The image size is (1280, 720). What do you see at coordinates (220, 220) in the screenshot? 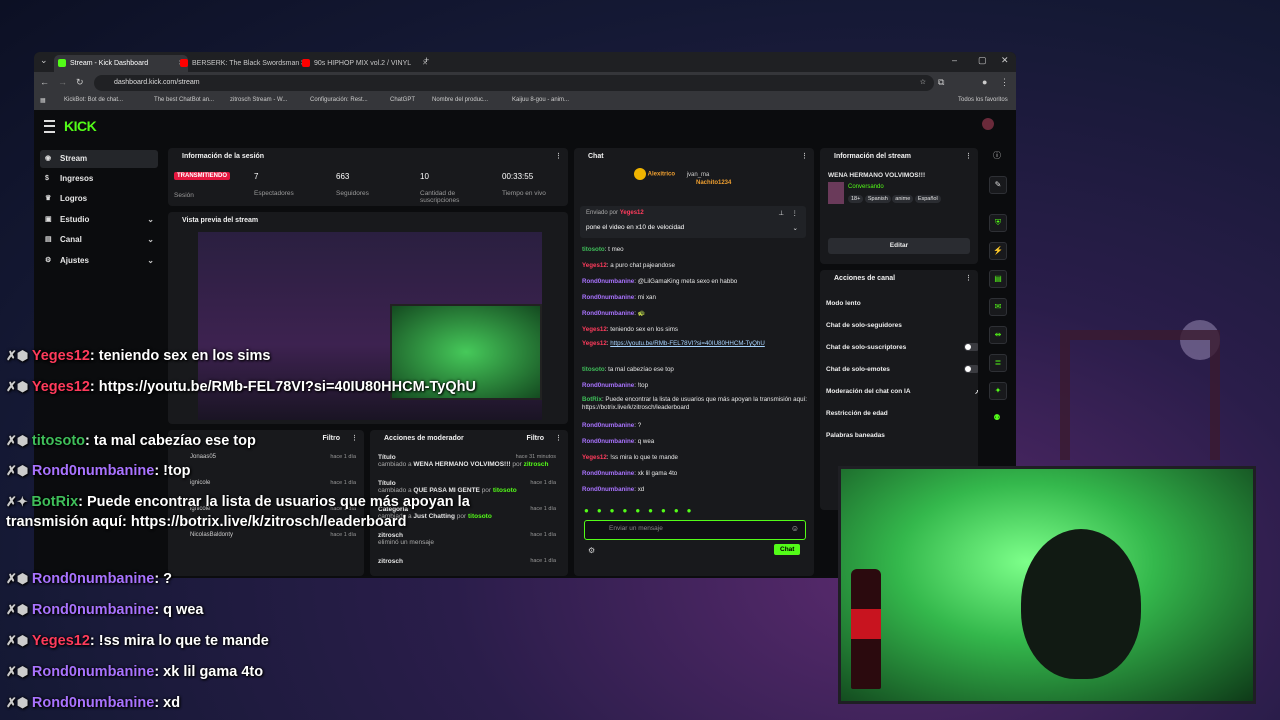
I see `stream-preview-header: Vista previa del stream` at bounding box center [220, 220].